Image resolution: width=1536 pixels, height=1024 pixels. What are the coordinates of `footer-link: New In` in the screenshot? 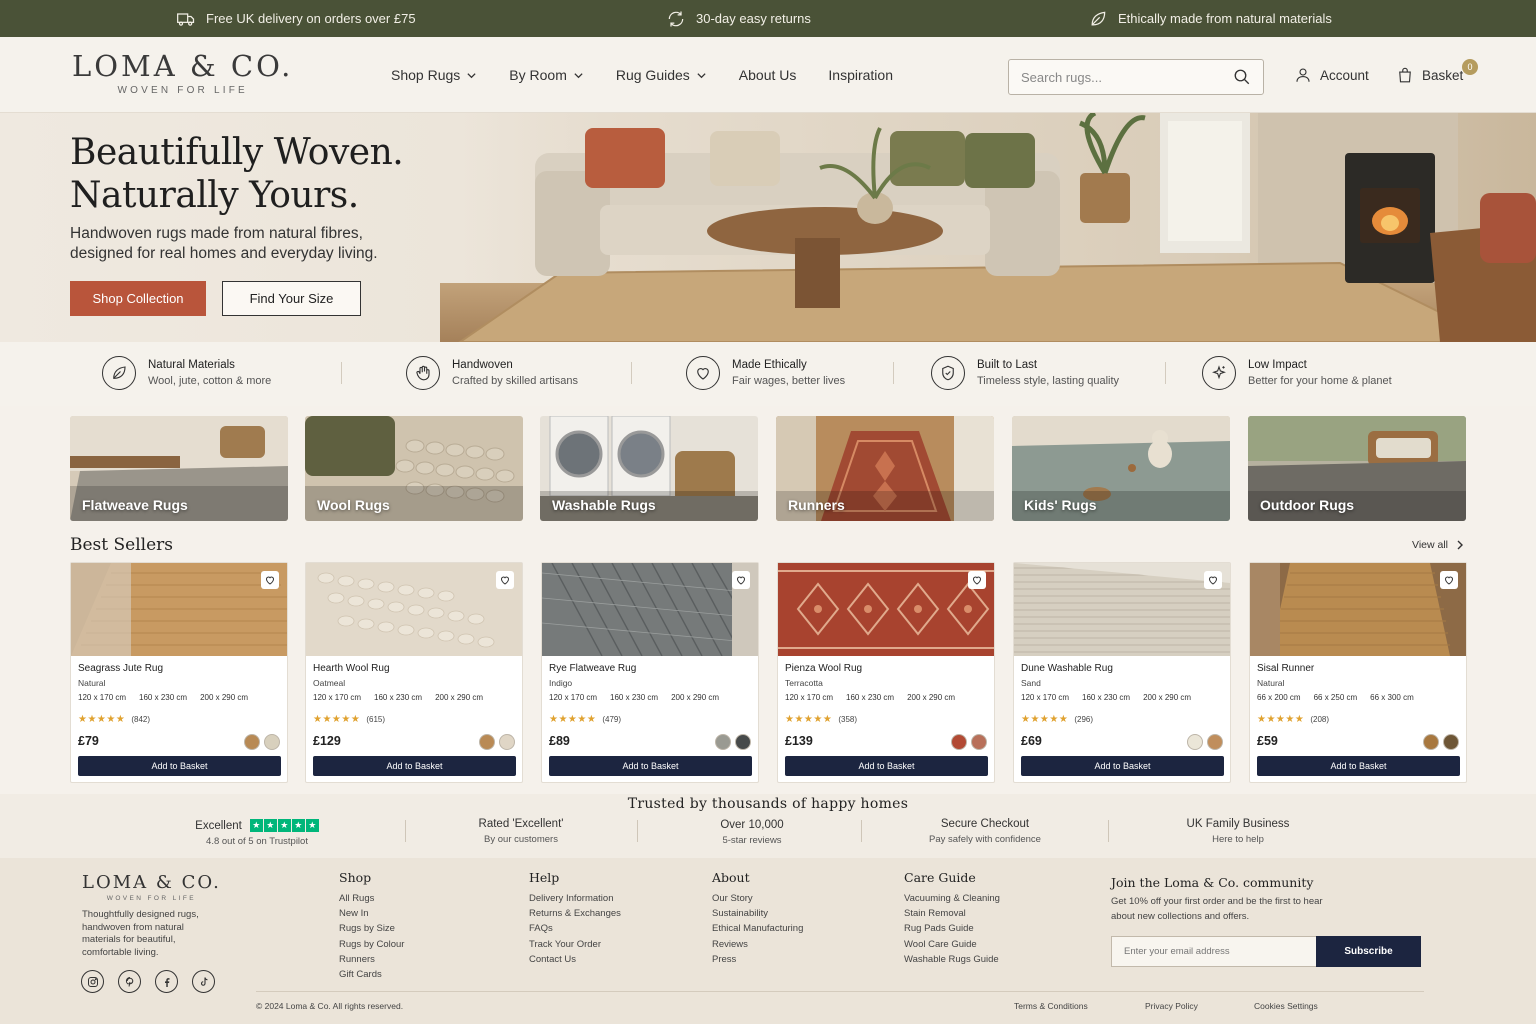 It's located at (371, 913).